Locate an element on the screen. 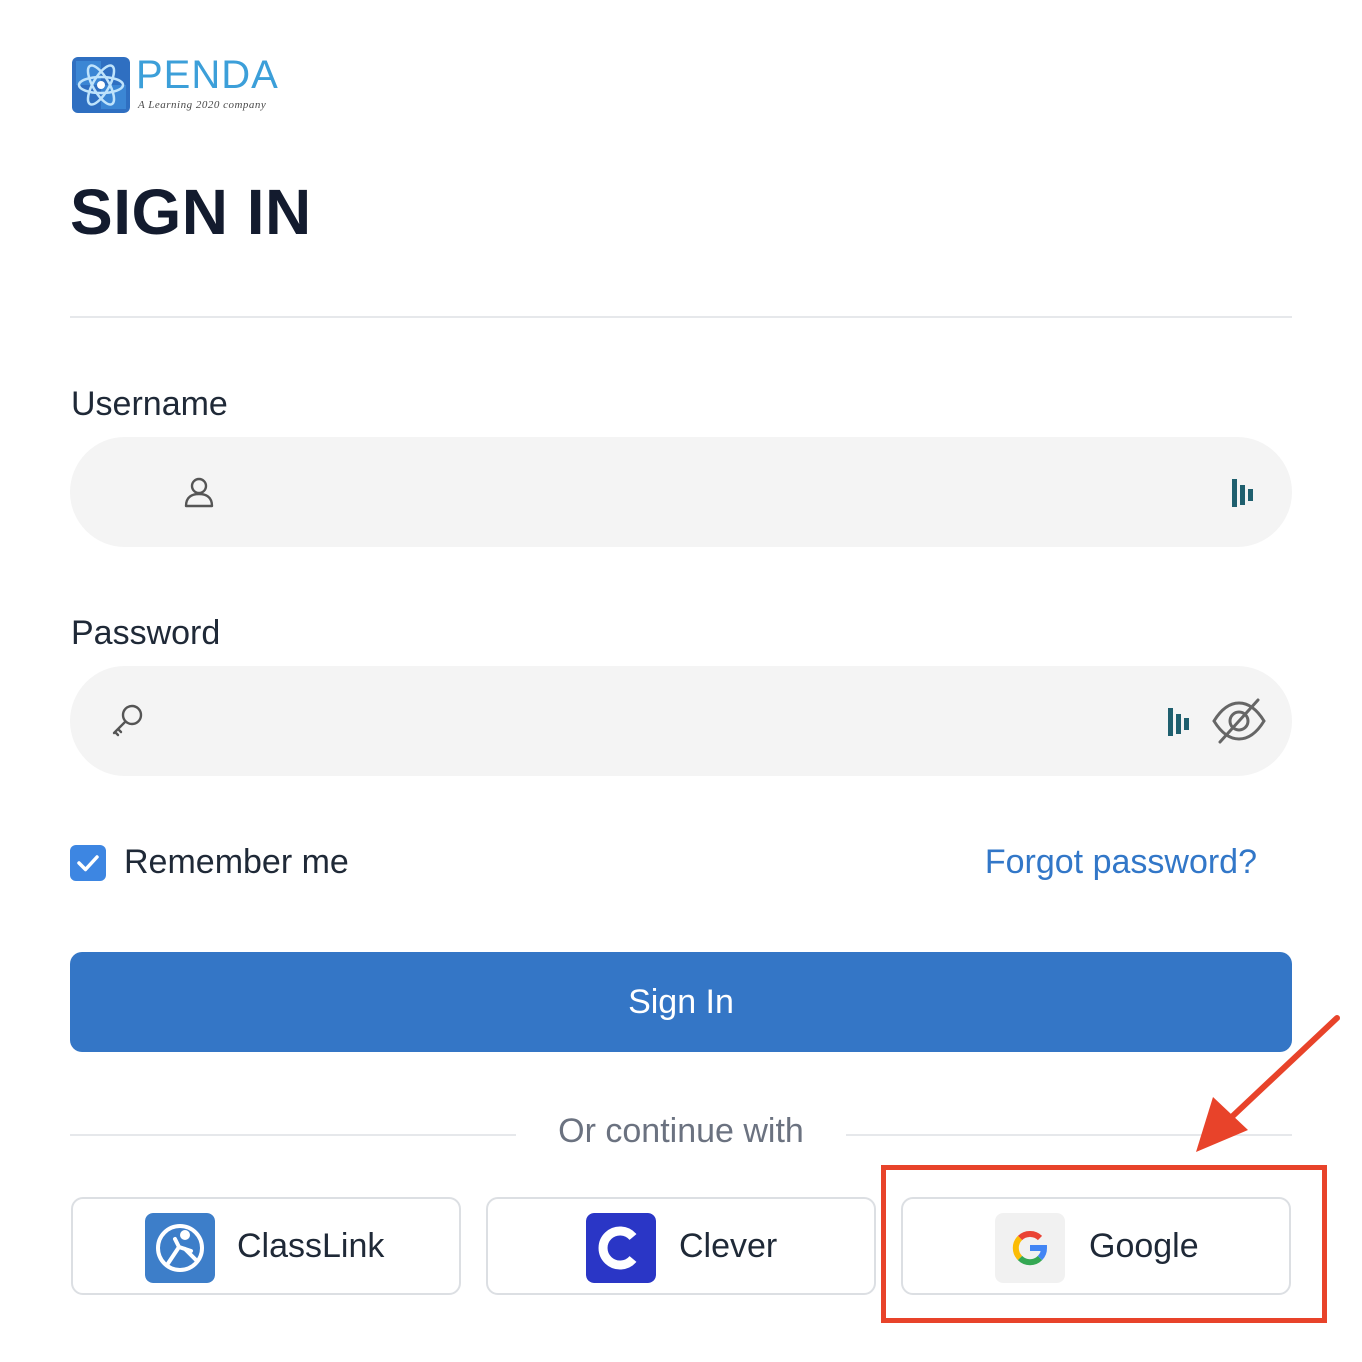 The height and width of the screenshot is (1362, 1362). key-icon is located at coordinates (127, 720).